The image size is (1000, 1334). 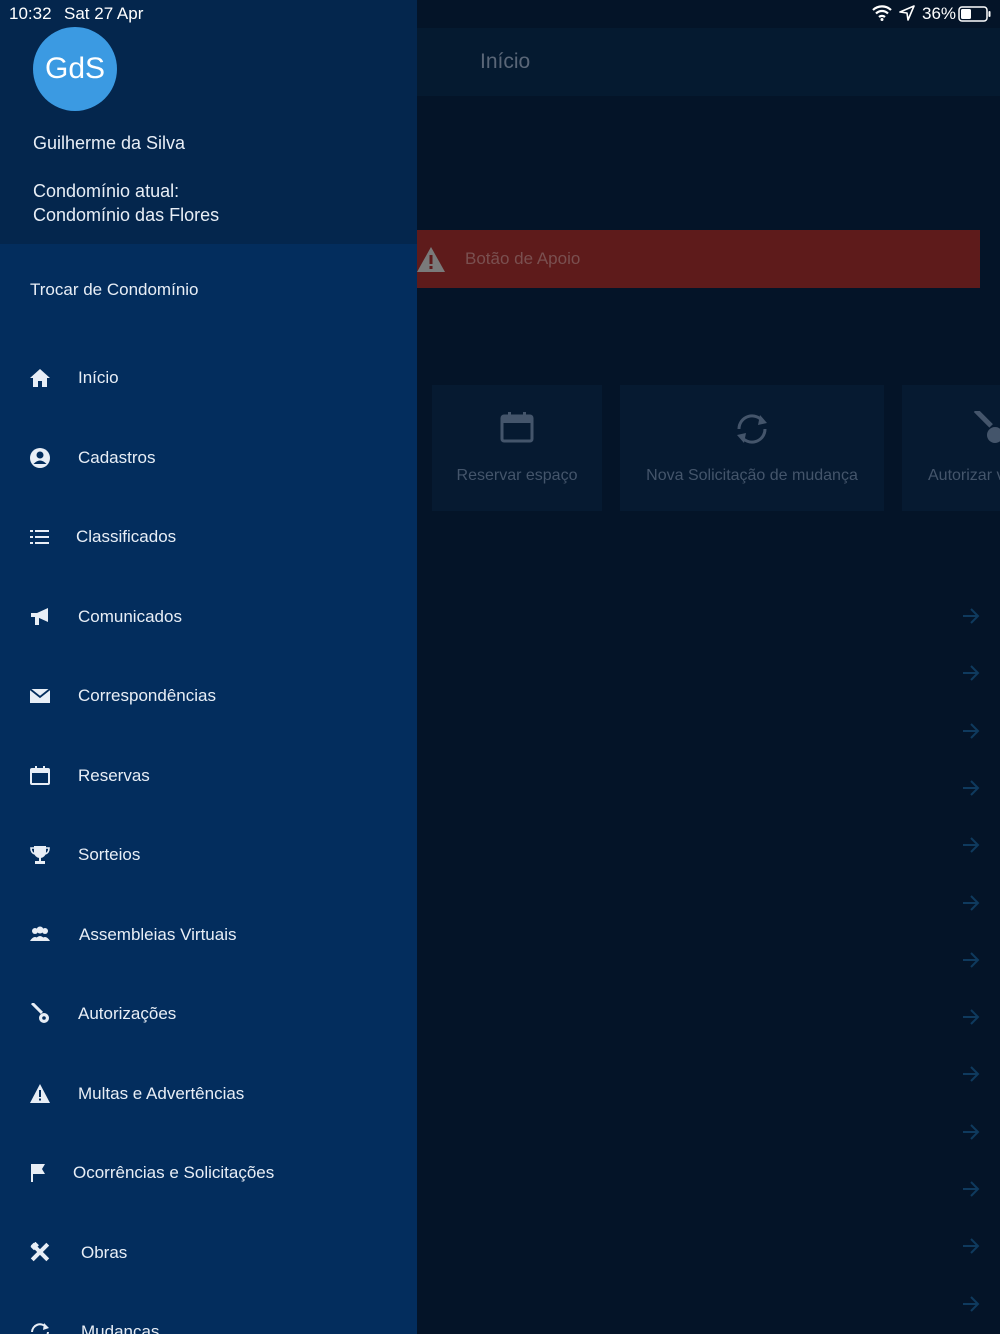 I want to click on drawer-item-correspondencias: Correspondências, so click(x=208, y=697).